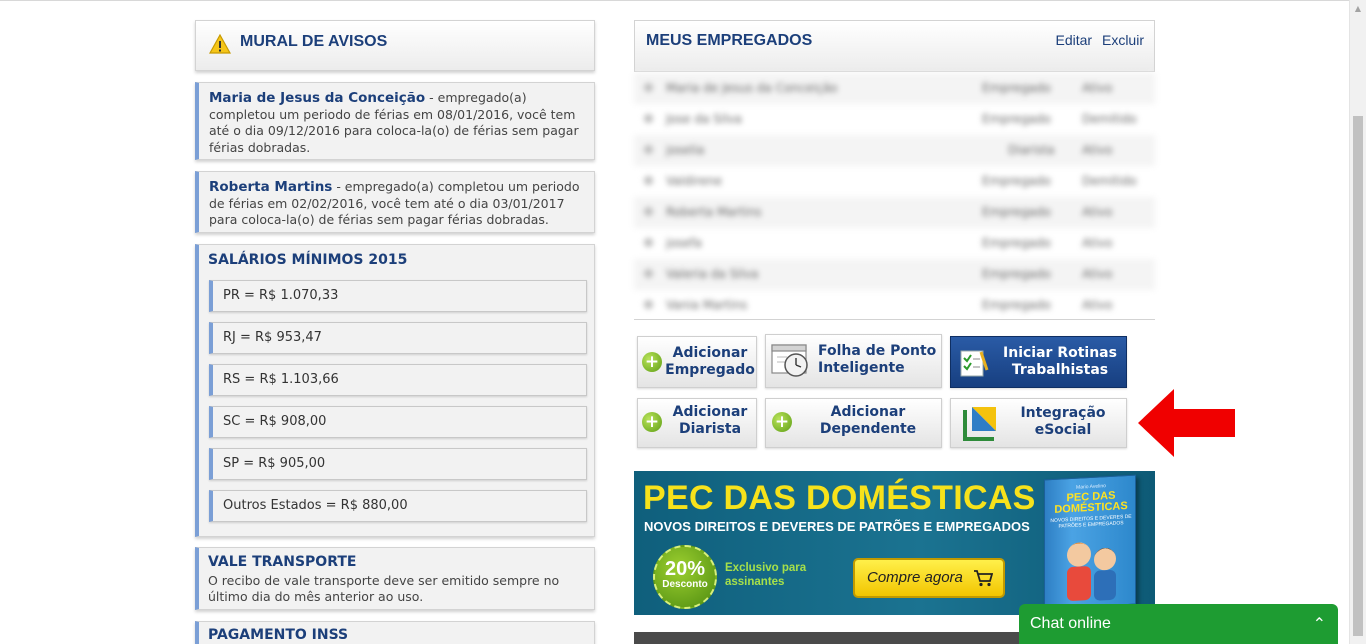 The image size is (1366, 644). I want to click on warning-icon, so click(220, 44).